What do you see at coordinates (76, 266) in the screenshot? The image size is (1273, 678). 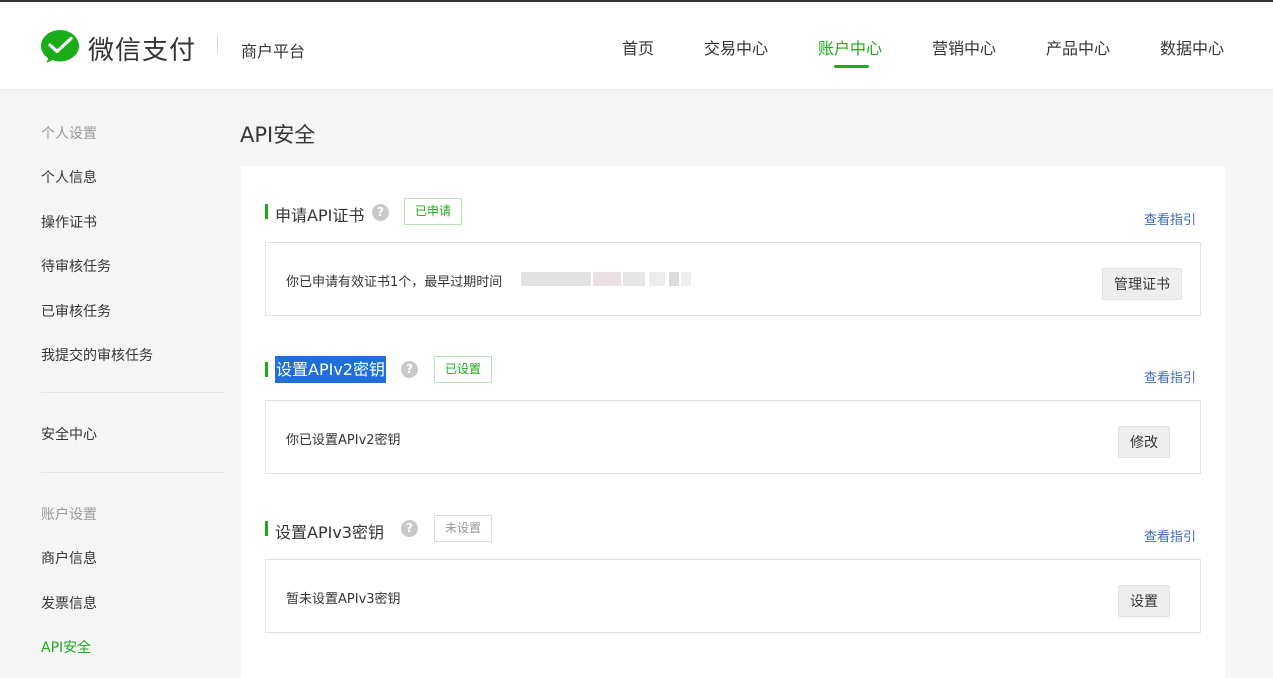 I see `sidebar-item-pending-review: 待审核任务` at bounding box center [76, 266].